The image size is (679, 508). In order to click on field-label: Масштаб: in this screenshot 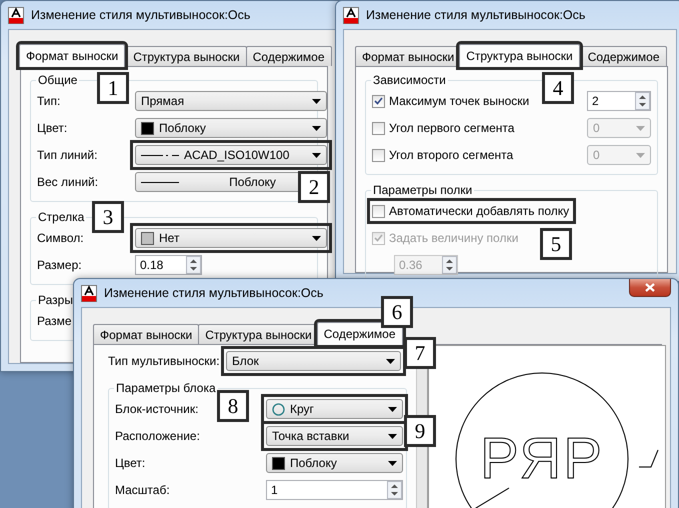, I will do `click(142, 490)`.